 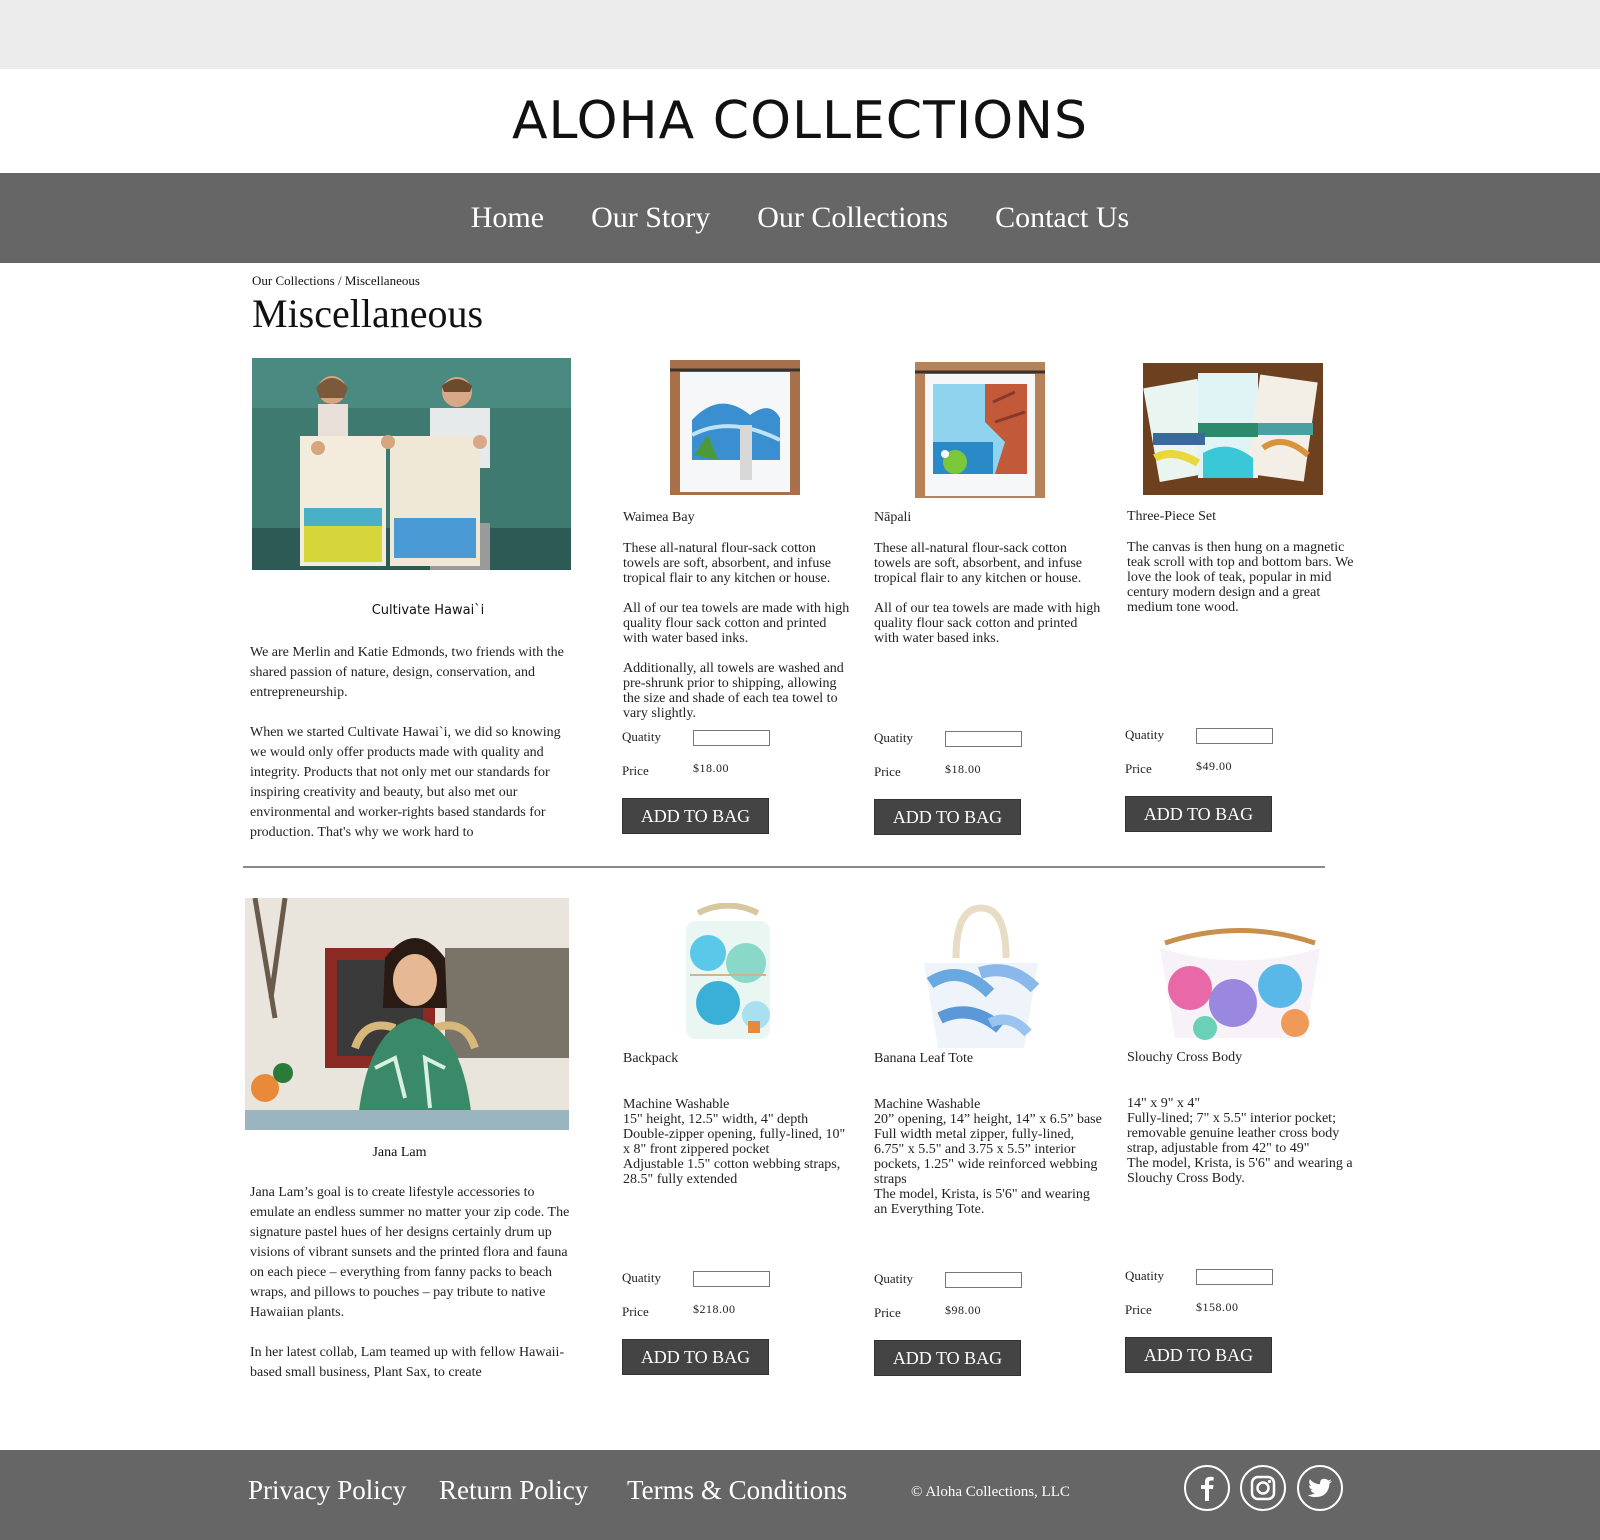 What do you see at coordinates (1234, 1277) in the screenshot?
I see `quantity-input-slouchy-cross-body` at bounding box center [1234, 1277].